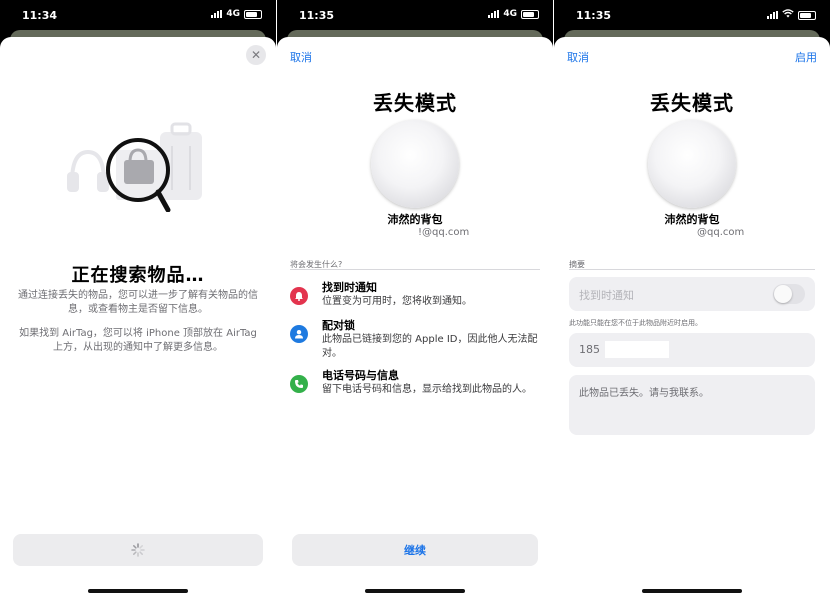 This screenshot has height=600, width=830. I want to click on status-indicators, so click(791, 15).